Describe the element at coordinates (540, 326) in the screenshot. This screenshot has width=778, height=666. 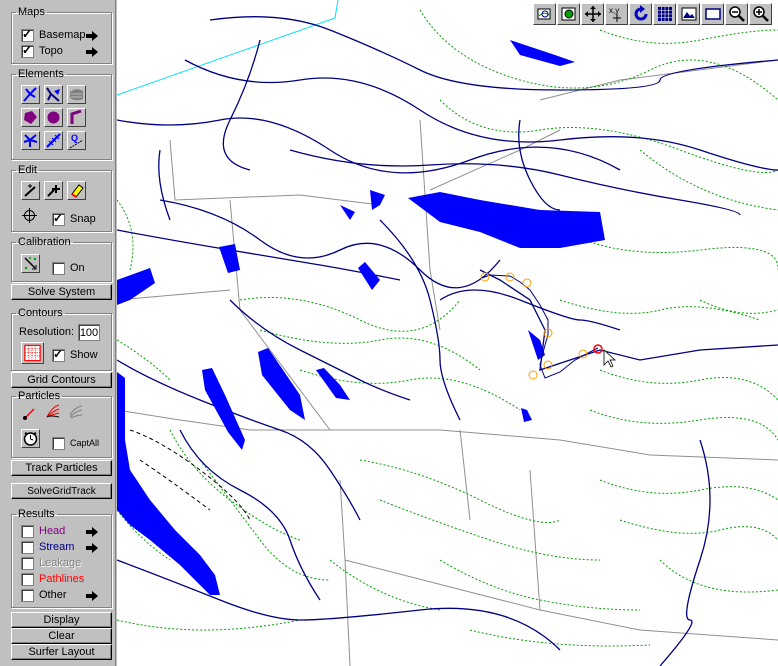
I see `particle-pathline` at that location.